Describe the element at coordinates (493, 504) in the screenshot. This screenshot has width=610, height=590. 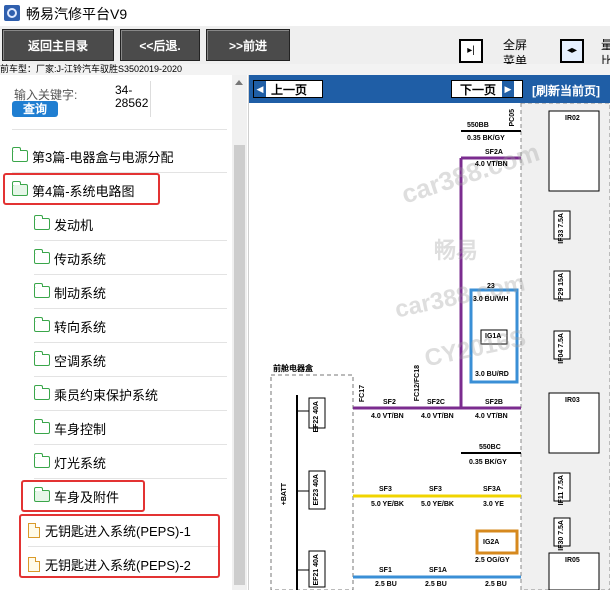
I see `wire-label: 3.0 YE` at that location.